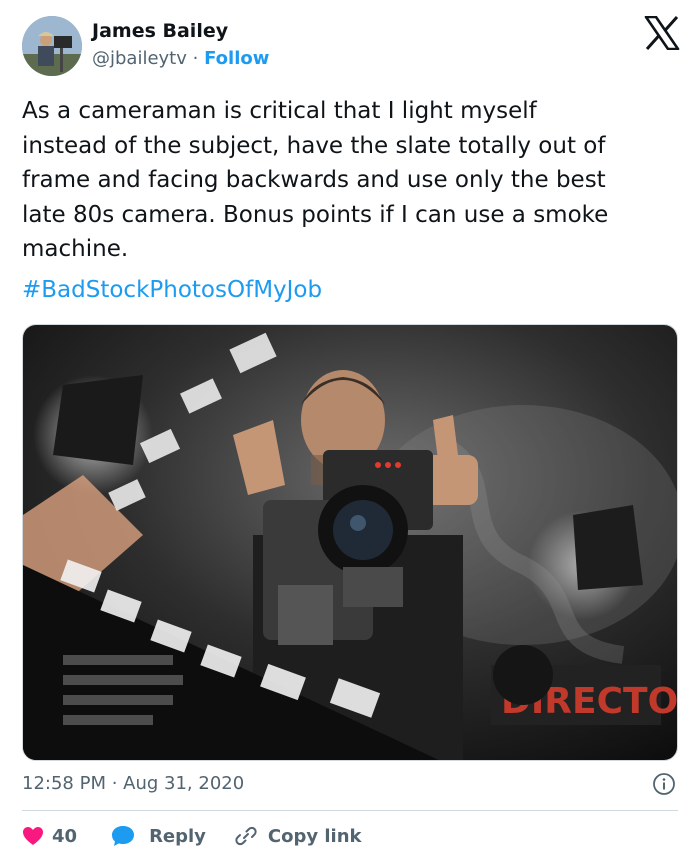 Image resolution: width=700 pixels, height=863 pixels. I want to click on avatar-photo, so click(52, 46).